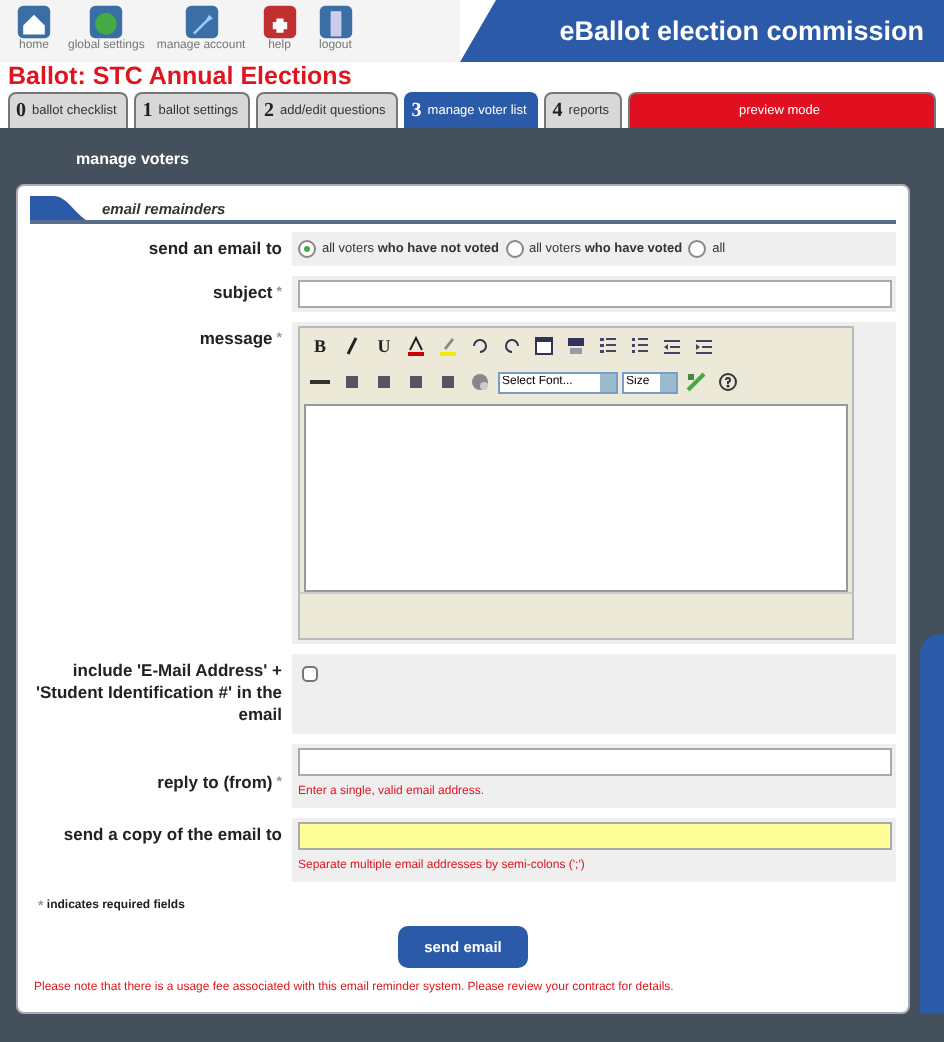 The width and height of the screenshot is (944, 1042). I want to click on reply-to-field, so click(595, 762).